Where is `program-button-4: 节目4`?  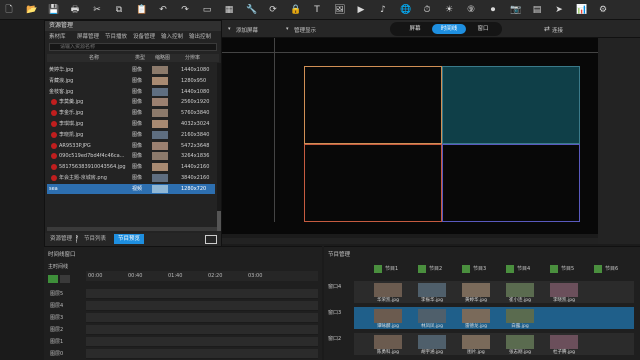 program-button-4: 节目4 is located at coordinates (526, 269).